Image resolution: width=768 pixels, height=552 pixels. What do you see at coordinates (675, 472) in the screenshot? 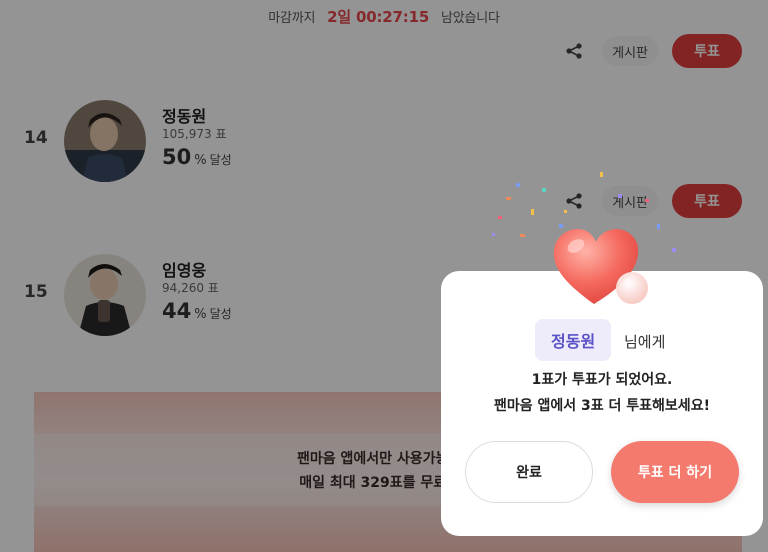
I see `vote-more-button: 투표 더 하기` at bounding box center [675, 472].